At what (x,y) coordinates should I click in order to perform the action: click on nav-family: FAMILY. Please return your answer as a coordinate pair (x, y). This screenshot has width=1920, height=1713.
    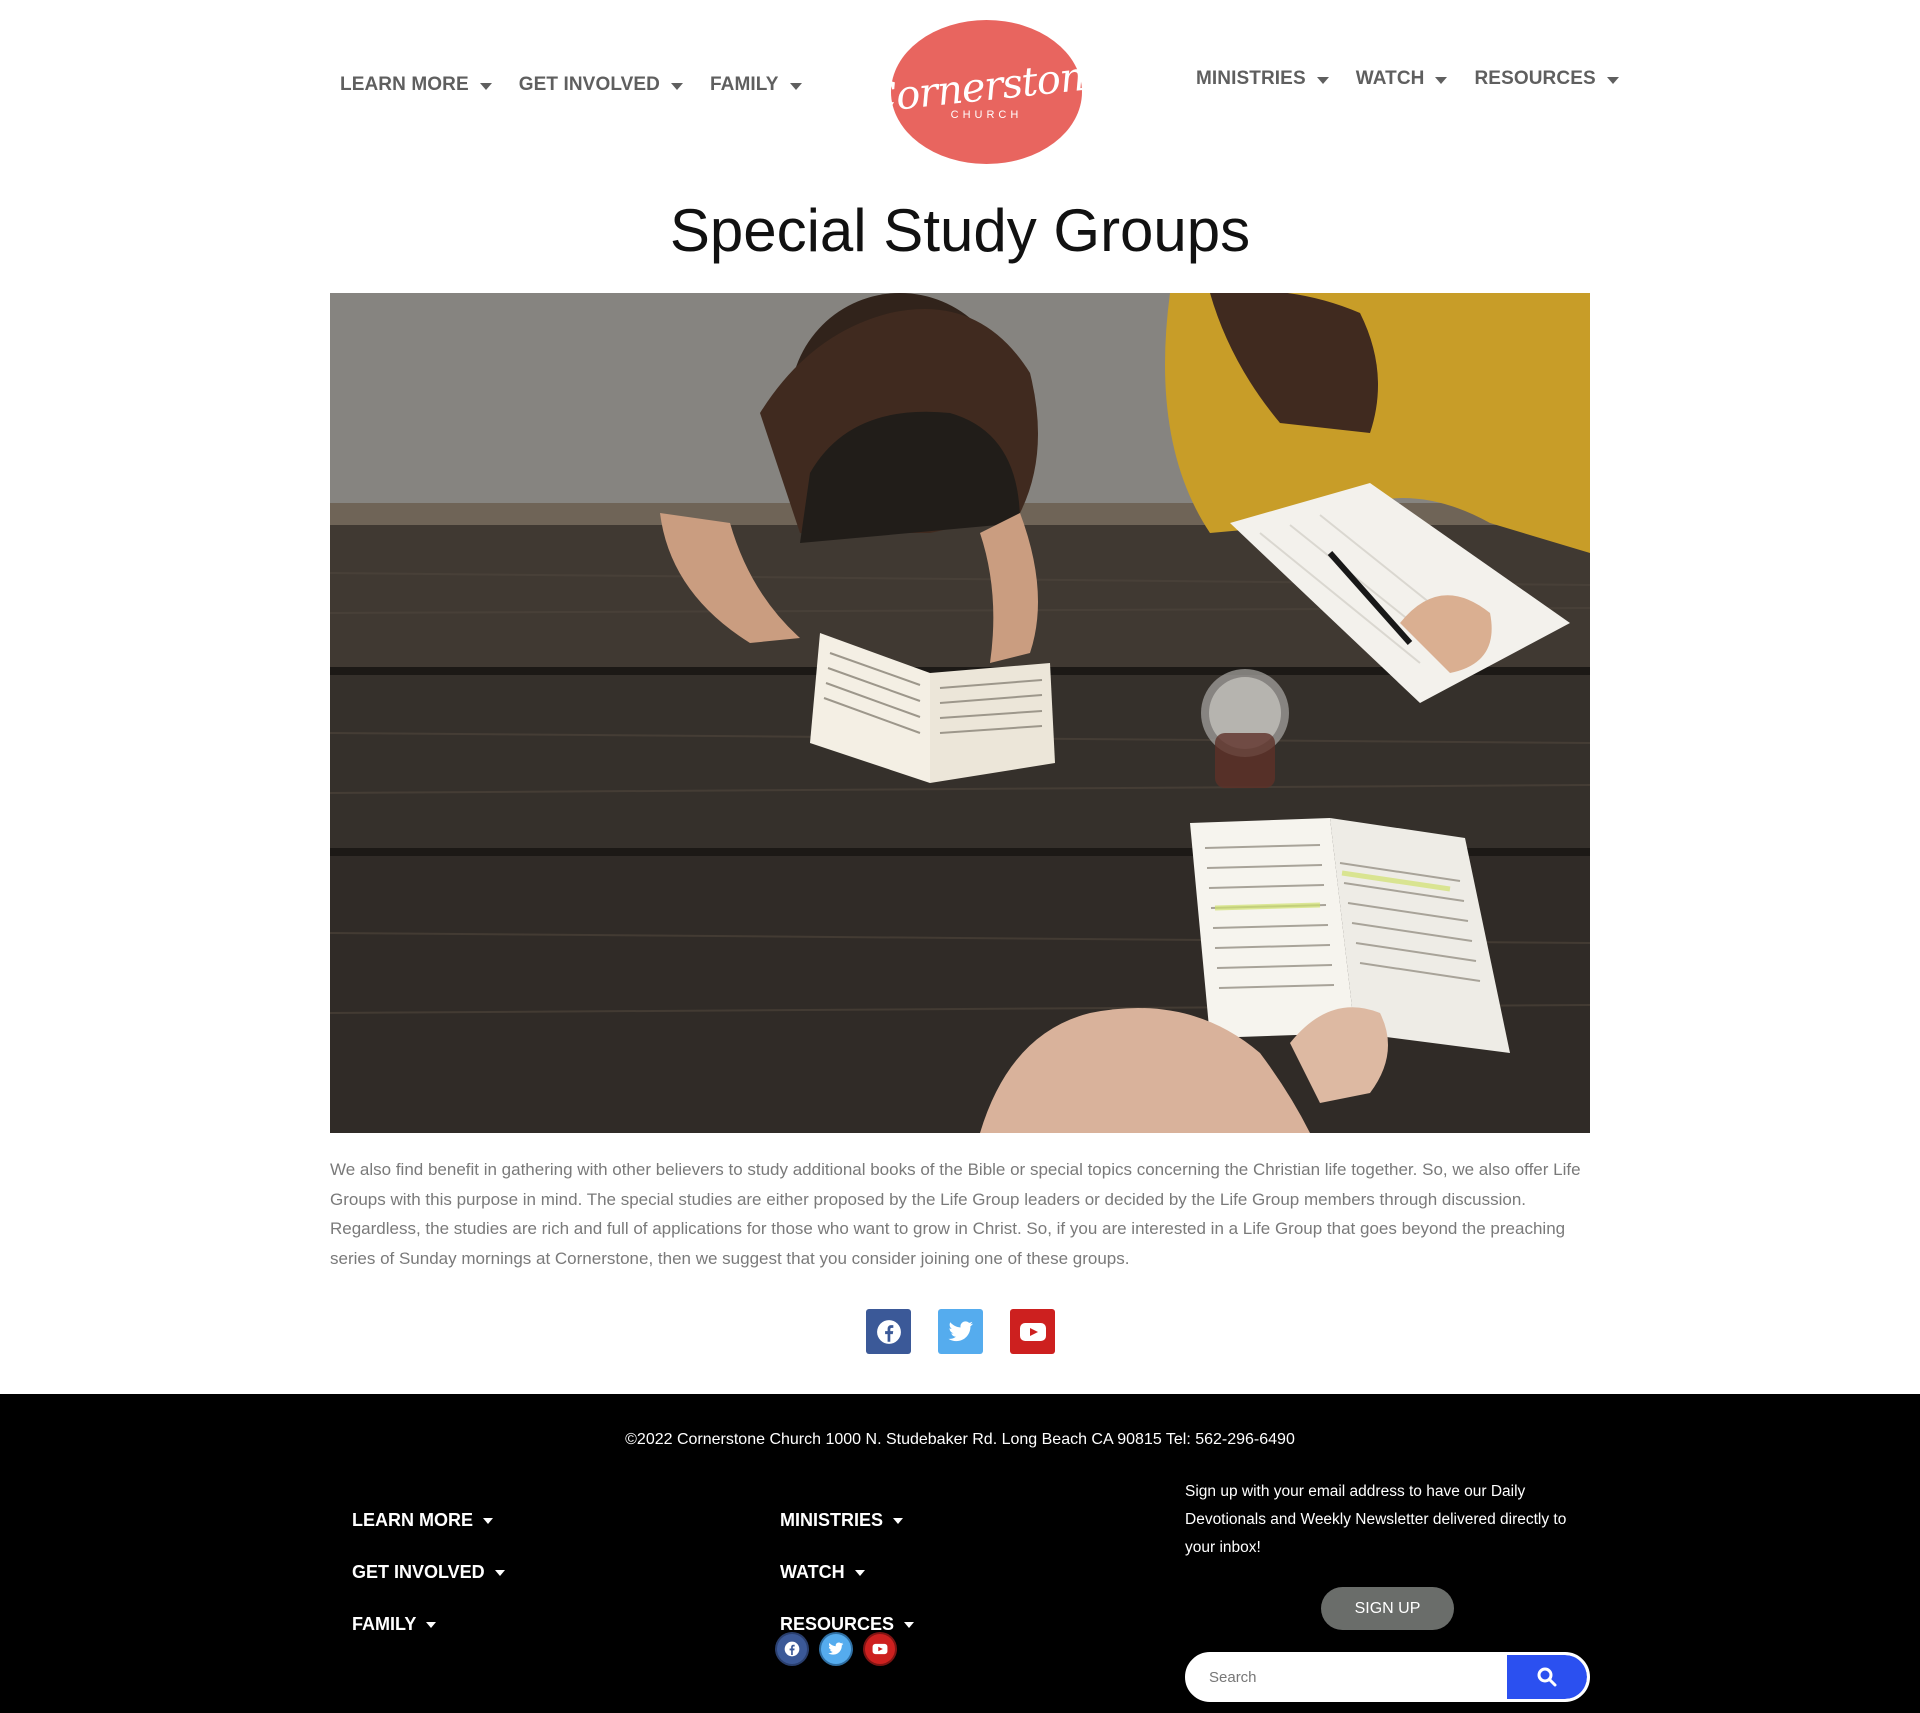
    Looking at the image, I should click on (756, 85).